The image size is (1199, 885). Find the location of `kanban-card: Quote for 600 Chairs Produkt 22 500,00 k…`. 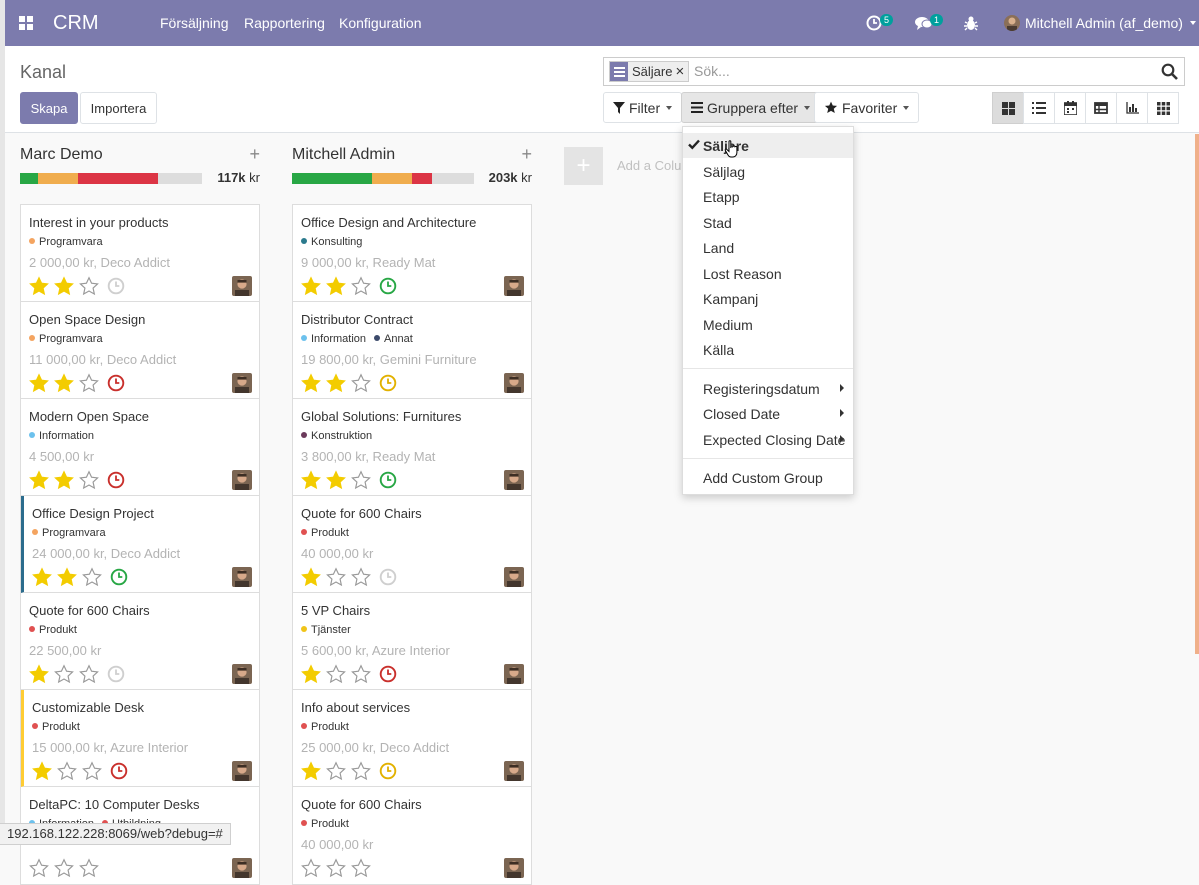

kanban-card: Quote for 600 Chairs Produkt 22 500,00 k… is located at coordinates (140, 641).